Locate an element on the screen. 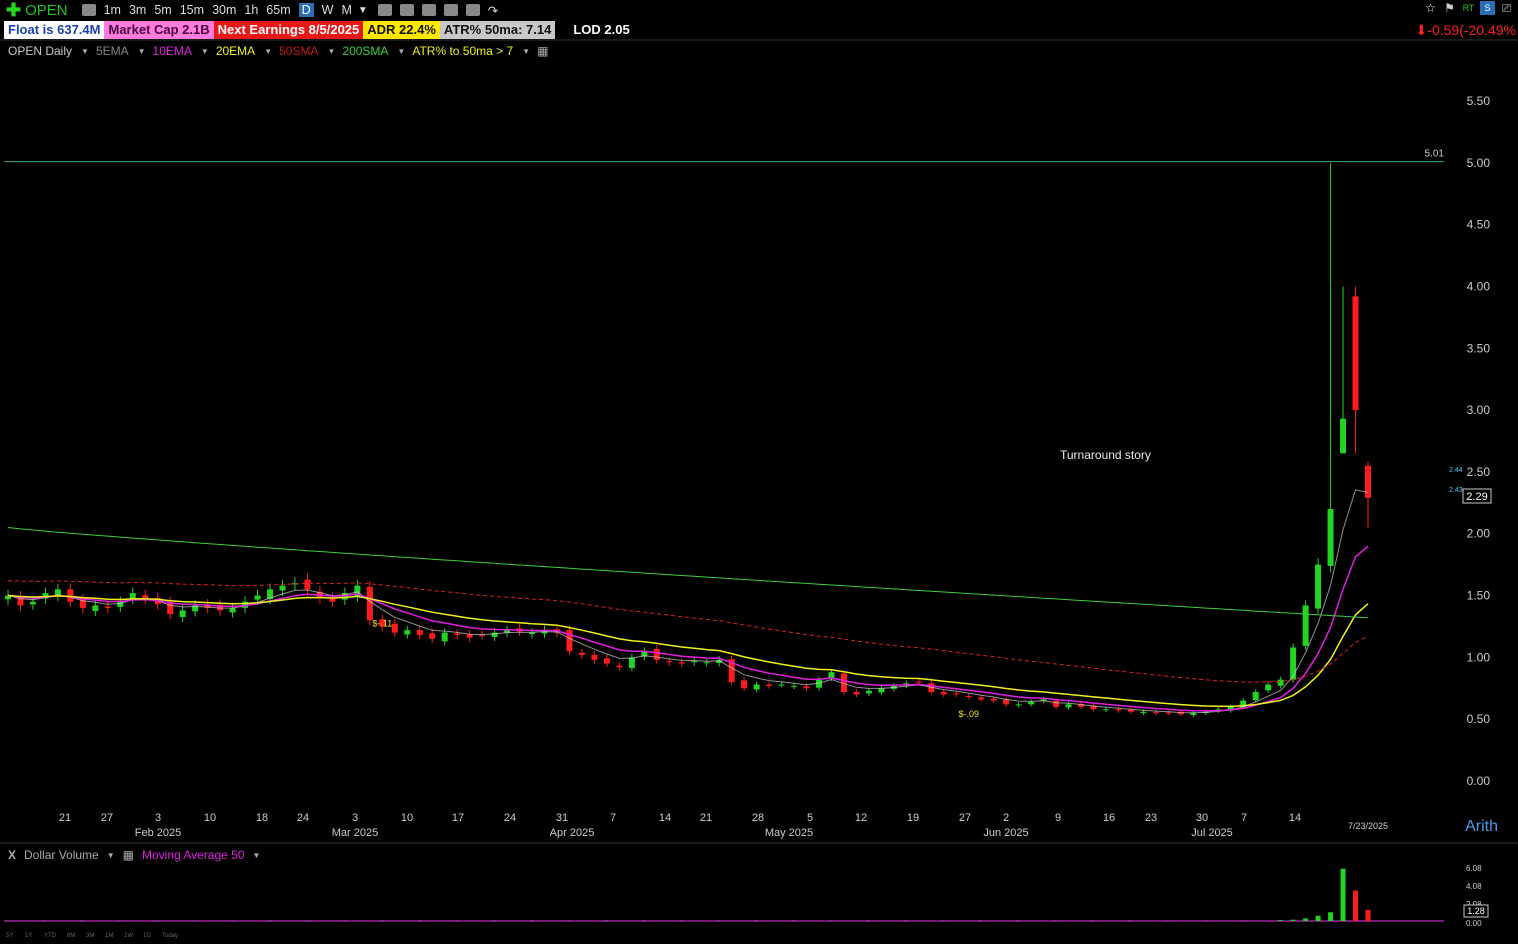  x-tick-label: 5 is located at coordinates (810, 818).